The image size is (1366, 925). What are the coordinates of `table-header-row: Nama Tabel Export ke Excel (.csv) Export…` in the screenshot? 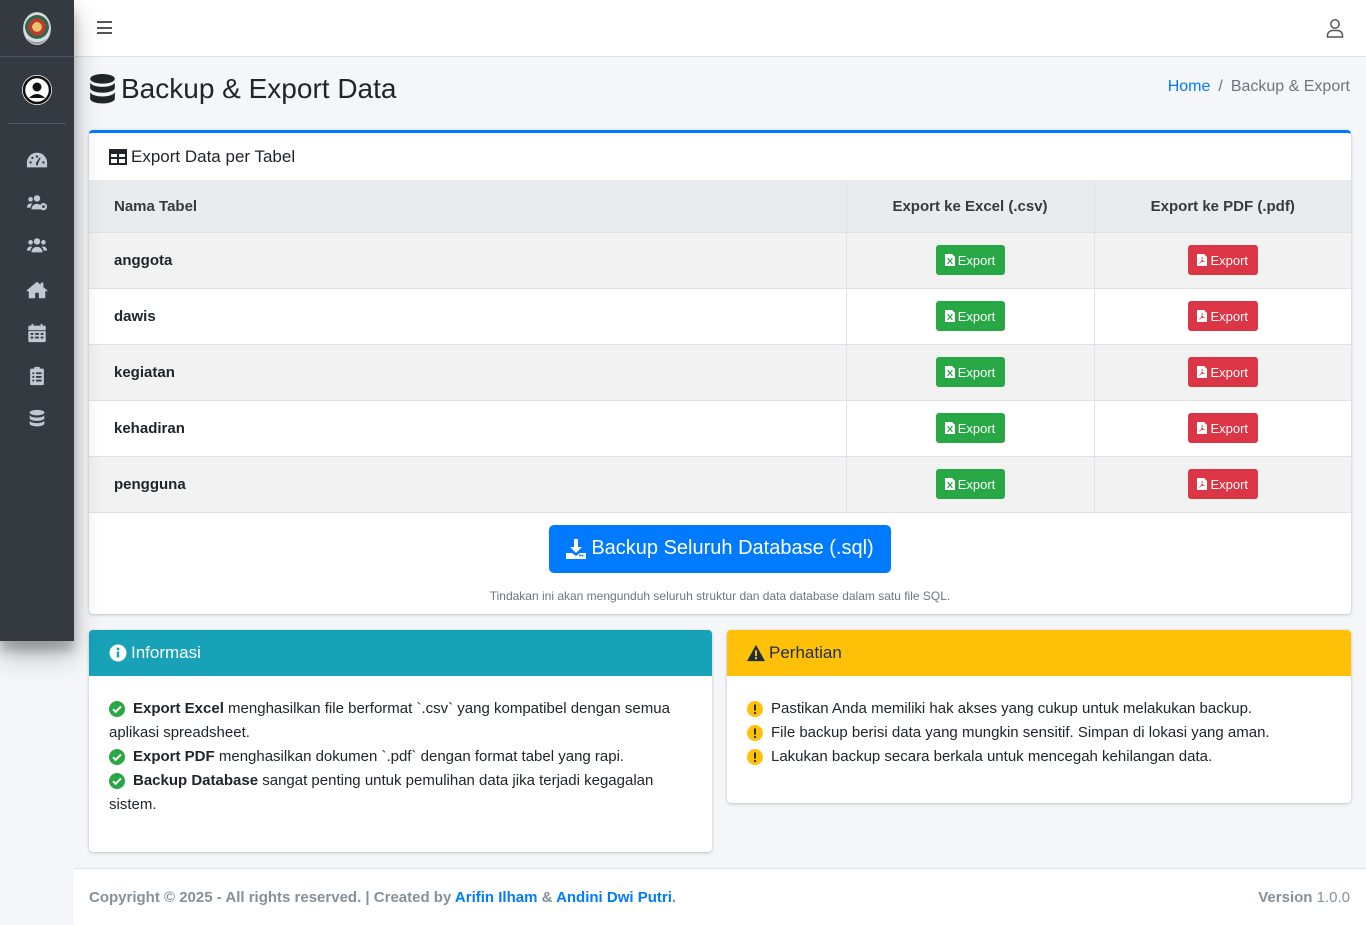 It's located at (720, 207).